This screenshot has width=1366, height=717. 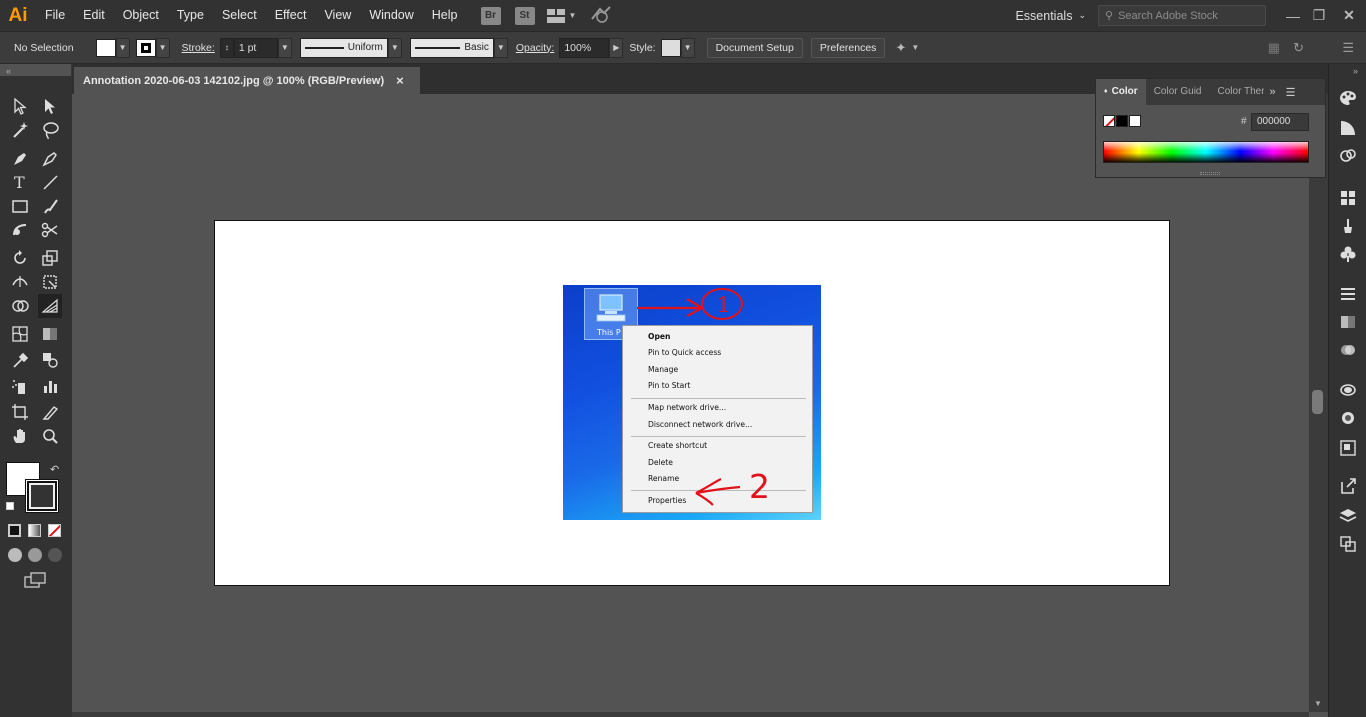 What do you see at coordinates (291, 15) in the screenshot?
I see `menu-effect: Effect` at bounding box center [291, 15].